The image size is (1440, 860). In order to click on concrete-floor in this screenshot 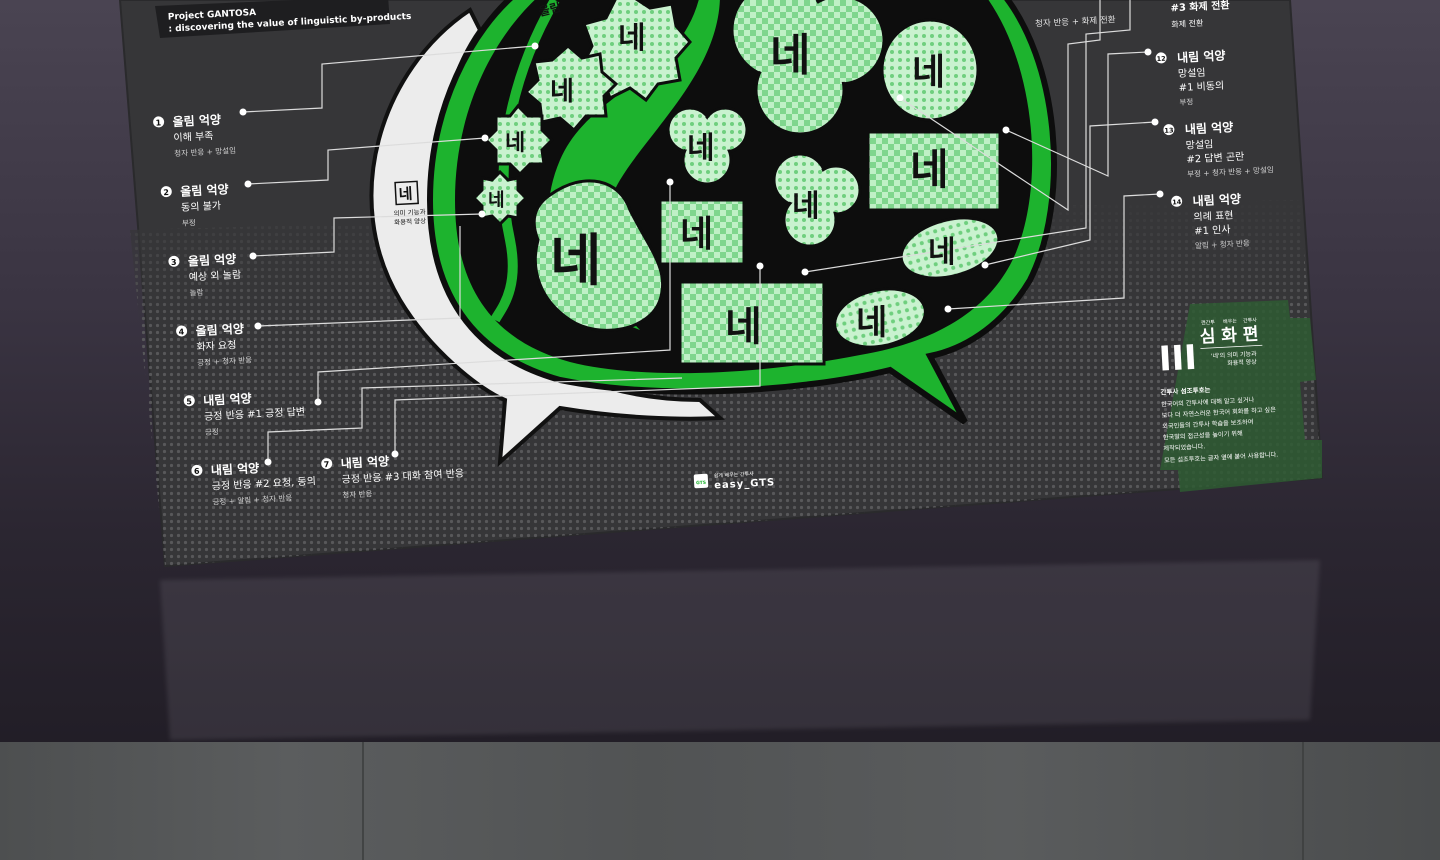, I will do `click(720, 801)`.